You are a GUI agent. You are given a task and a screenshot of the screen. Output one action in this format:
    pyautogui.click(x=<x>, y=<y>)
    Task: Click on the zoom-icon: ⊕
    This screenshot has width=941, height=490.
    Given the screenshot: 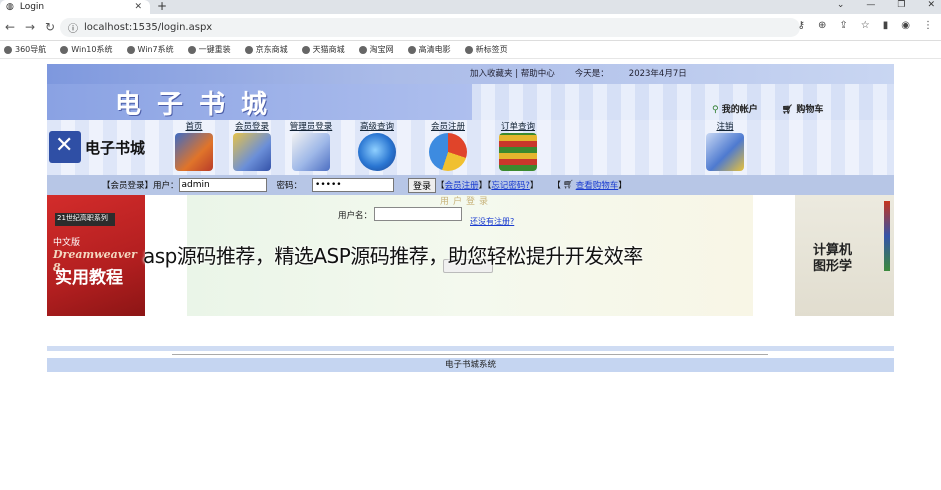 What is the action you would take?
    pyautogui.click(x=822, y=25)
    